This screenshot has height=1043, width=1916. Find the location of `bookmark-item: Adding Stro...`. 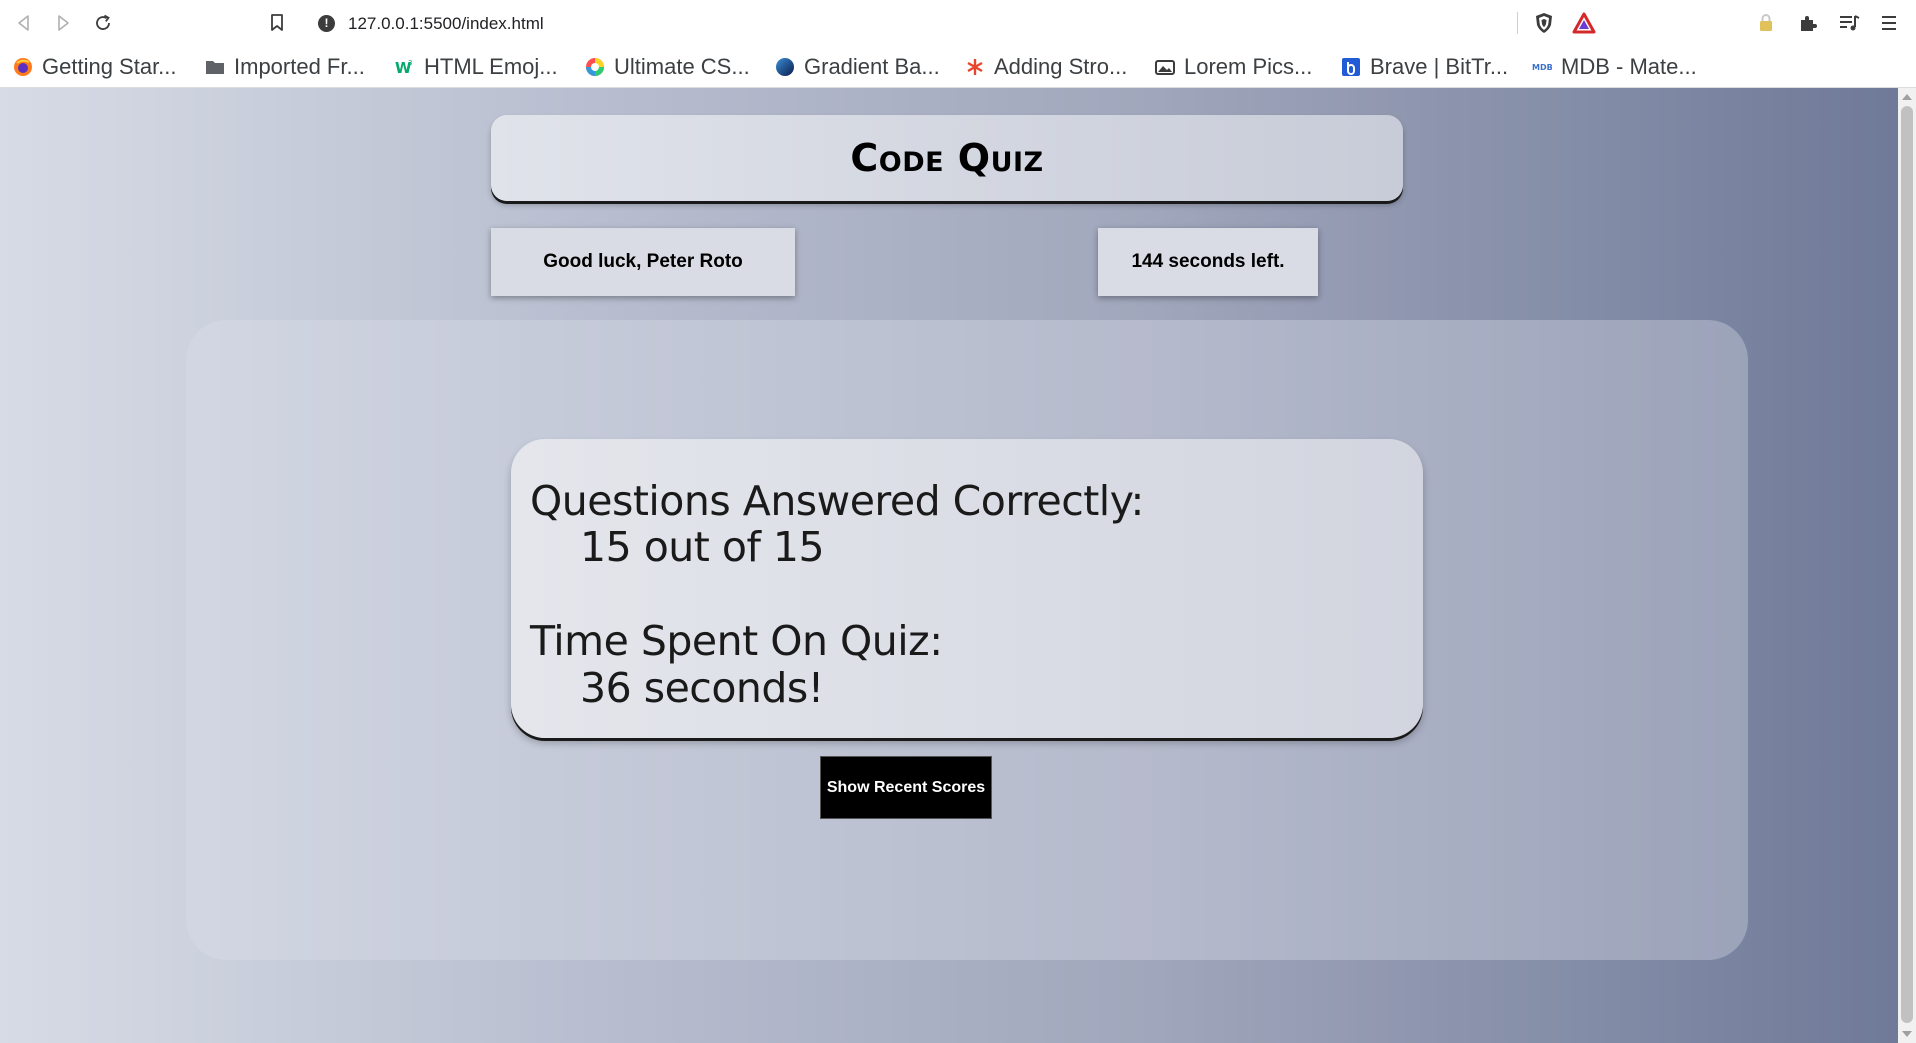

bookmark-item: Adding Stro... is located at coordinates (1046, 67).